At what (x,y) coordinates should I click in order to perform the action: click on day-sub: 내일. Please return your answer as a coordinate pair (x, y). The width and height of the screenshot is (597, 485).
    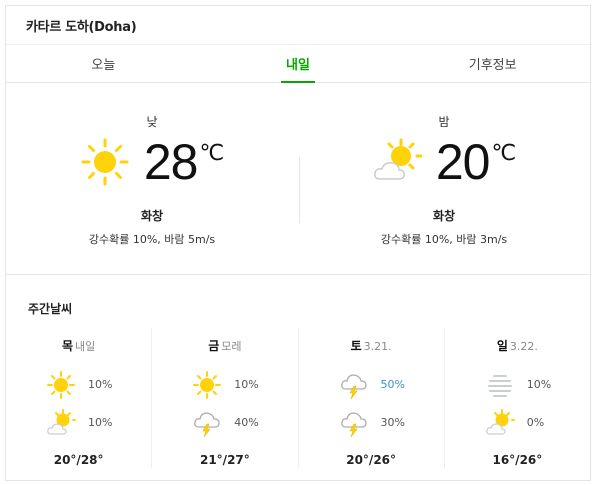
    Looking at the image, I should click on (85, 346).